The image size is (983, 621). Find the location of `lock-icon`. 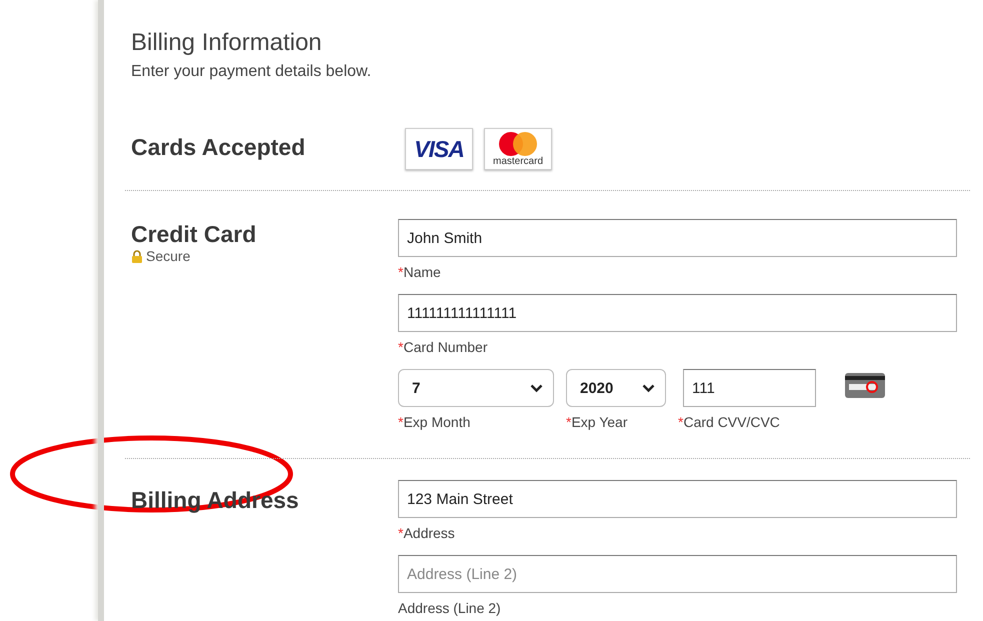

lock-icon is located at coordinates (137, 256).